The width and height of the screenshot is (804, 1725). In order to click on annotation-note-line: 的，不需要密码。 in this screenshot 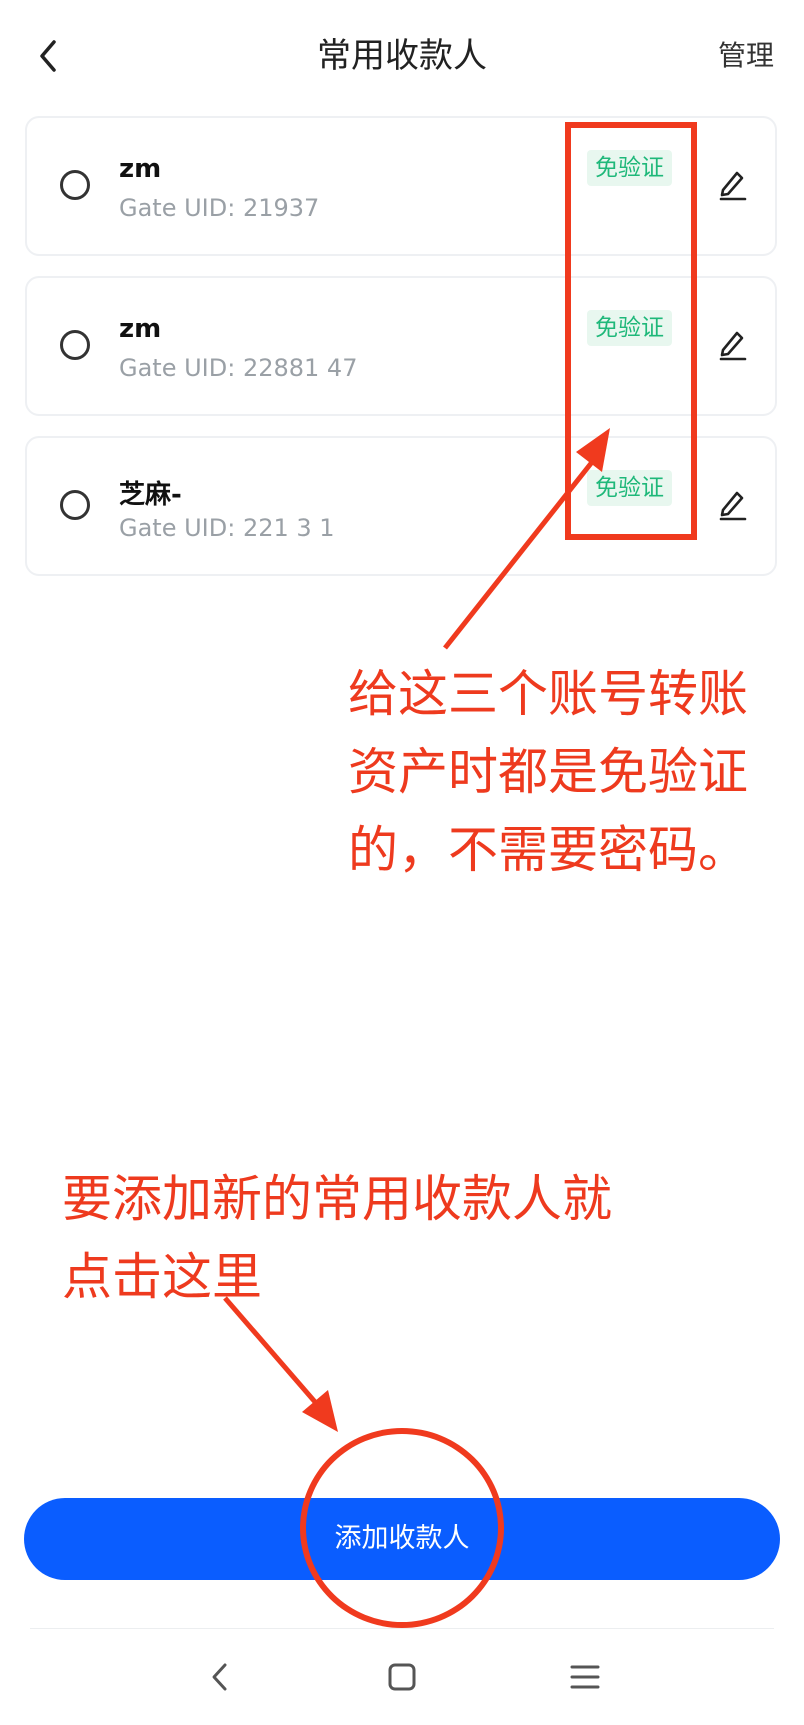, I will do `click(548, 850)`.